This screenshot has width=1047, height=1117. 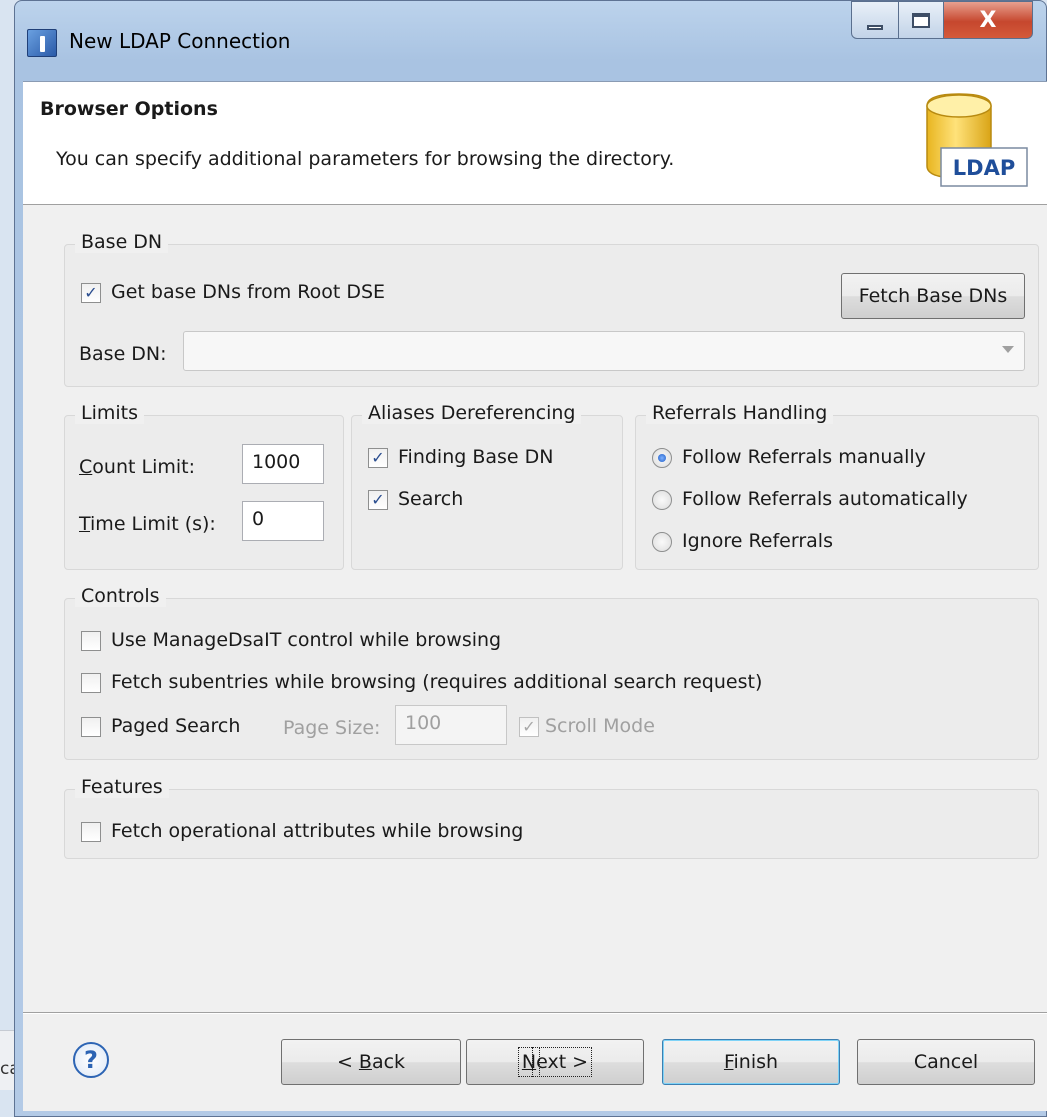 What do you see at coordinates (476, 457) in the screenshot?
I see `finding-base-dn-label: Finding Base DN` at bounding box center [476, 457].